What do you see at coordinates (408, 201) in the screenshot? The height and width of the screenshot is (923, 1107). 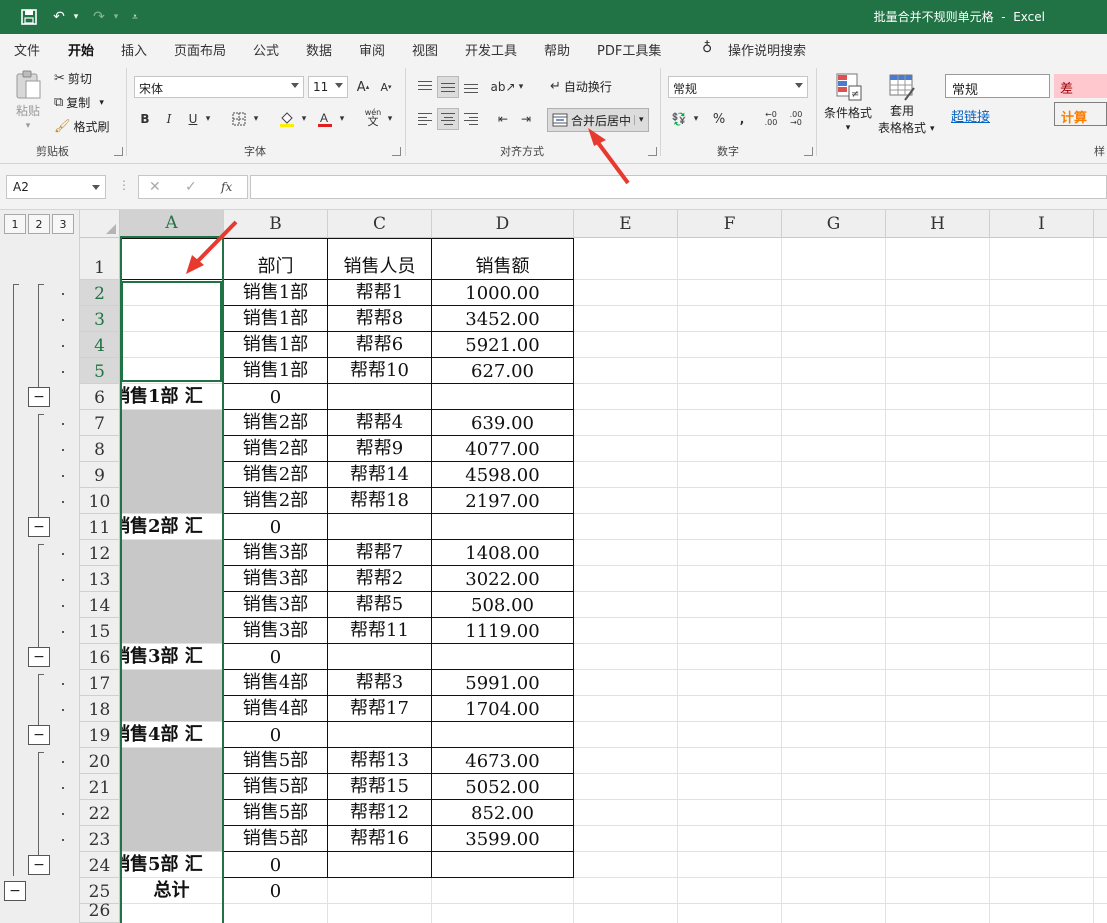 I see `annotation-layer` at bounding box center [408, 201].